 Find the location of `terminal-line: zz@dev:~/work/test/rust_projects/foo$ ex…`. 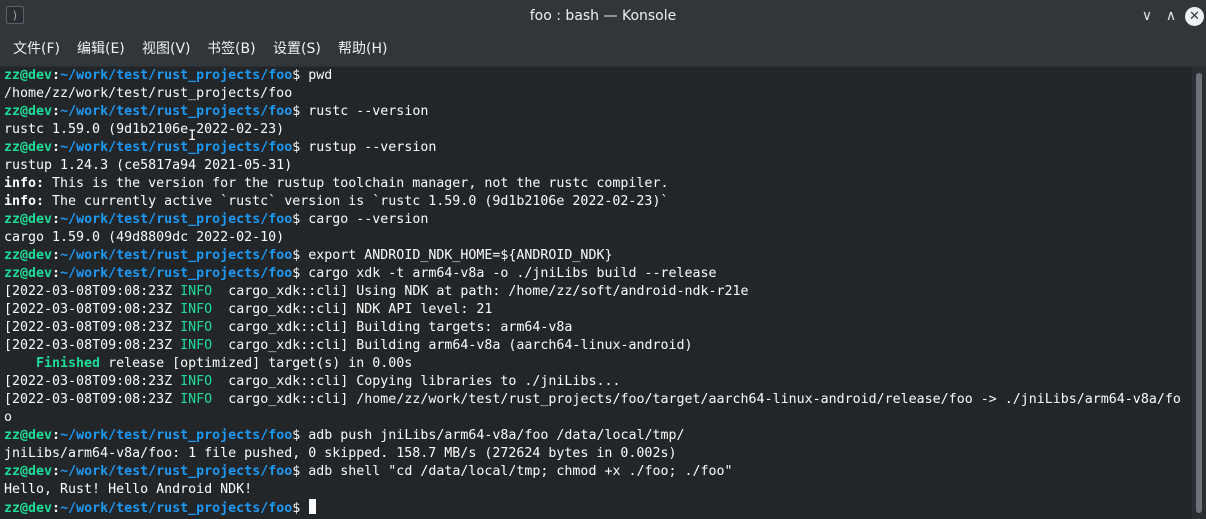

terminal-line: zz@dev:~/work/test/rust_projects/foo$ ex… is located at coordinates (592, 256).